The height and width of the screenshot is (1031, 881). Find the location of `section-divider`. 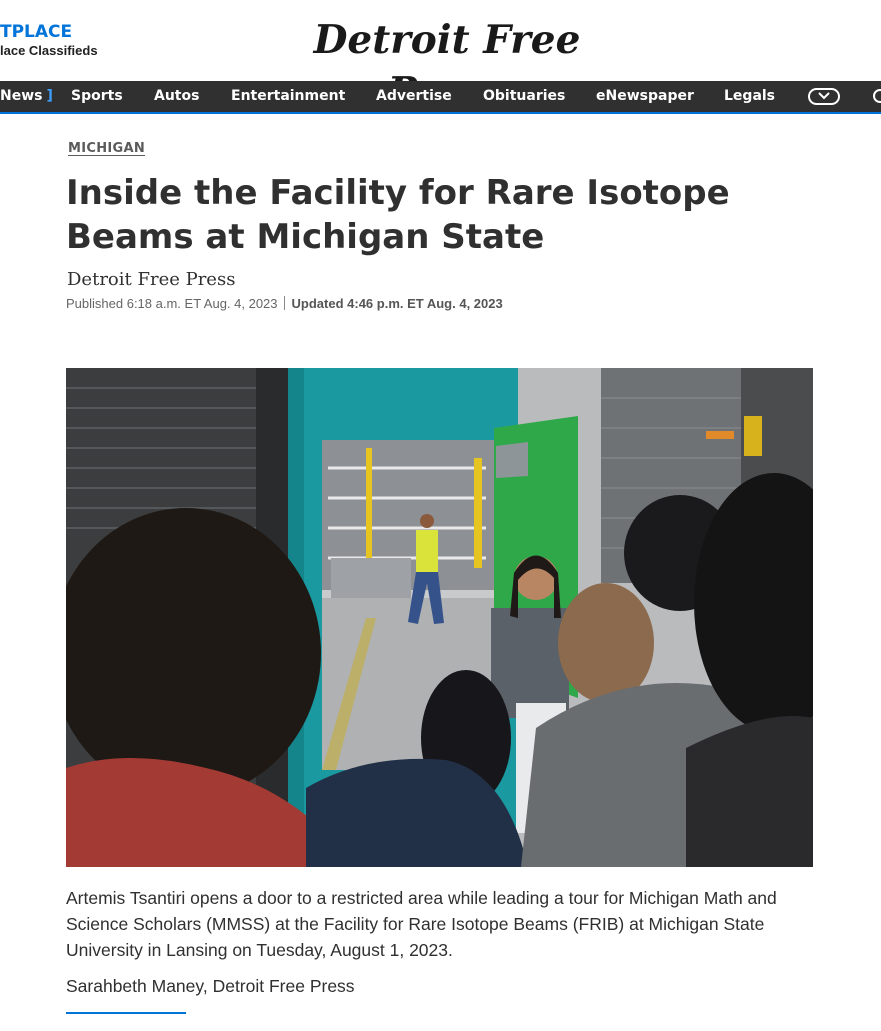

section-divider is located at coordinates (126, 1013).